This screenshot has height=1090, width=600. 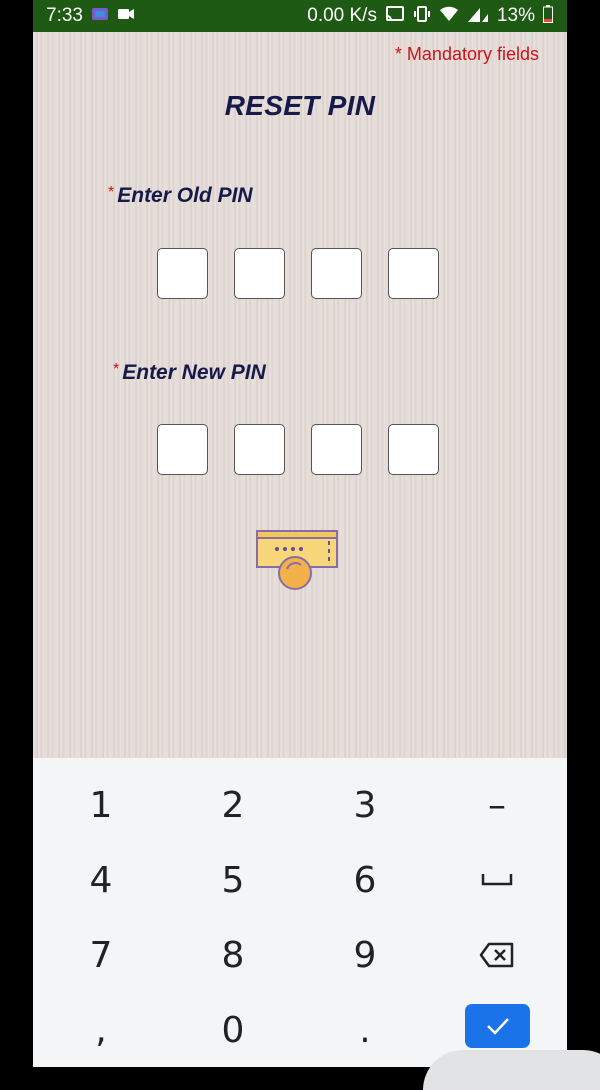 I want to click on video-camera-icon, so click(x=126, y=16).